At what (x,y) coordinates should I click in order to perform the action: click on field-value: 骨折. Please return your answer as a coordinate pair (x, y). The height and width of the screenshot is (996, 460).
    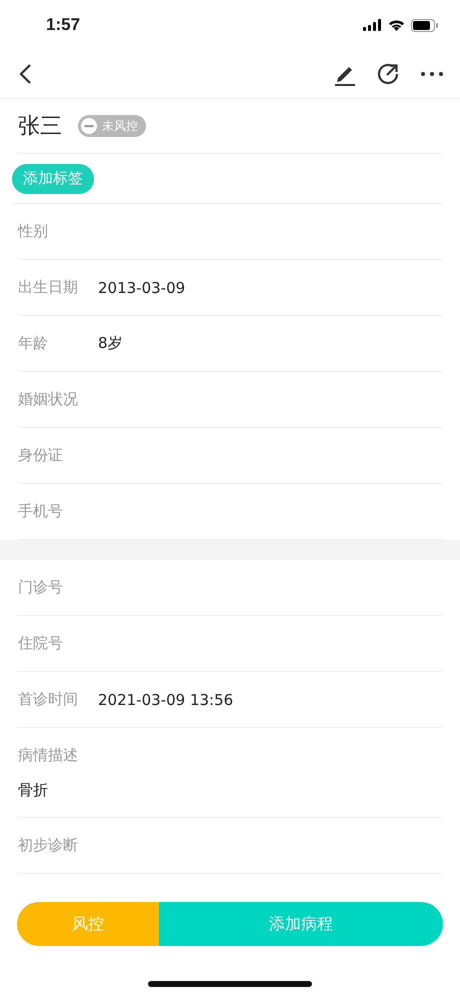
    Looking at the image, I should click on (33, 790).